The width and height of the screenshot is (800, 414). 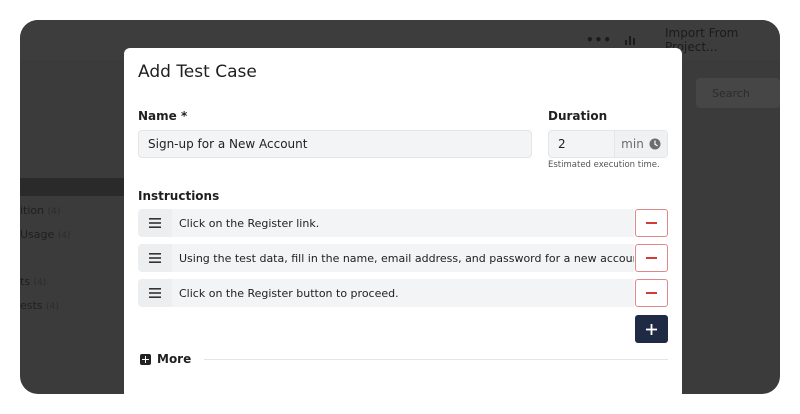 What do you see at coordinates (578, 116) in the screenshot?
I see `duration-label: Duration` at bounding box center [578, 116].